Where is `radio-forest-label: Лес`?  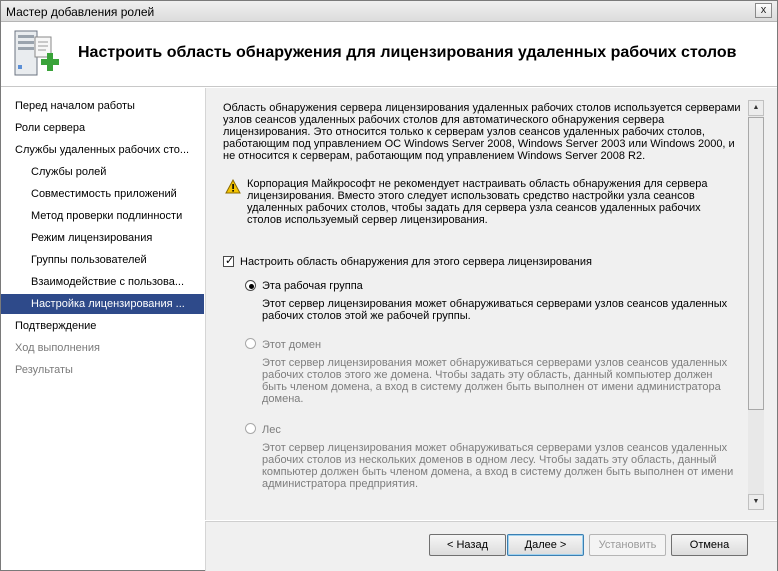
radio-forest-label: Лес is located at coordinates (412, 430).